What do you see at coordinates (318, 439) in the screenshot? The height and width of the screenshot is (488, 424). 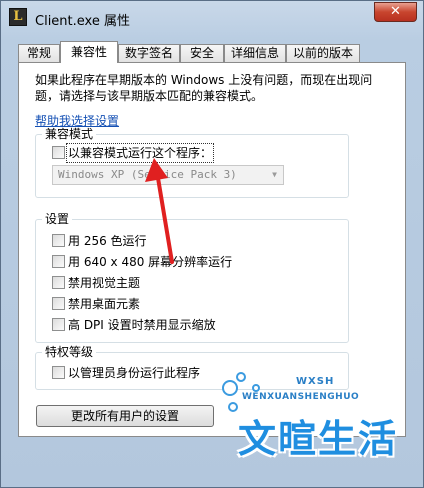 I see `watermark-big-text: 文暄生活` at bounding box center [318, 439].